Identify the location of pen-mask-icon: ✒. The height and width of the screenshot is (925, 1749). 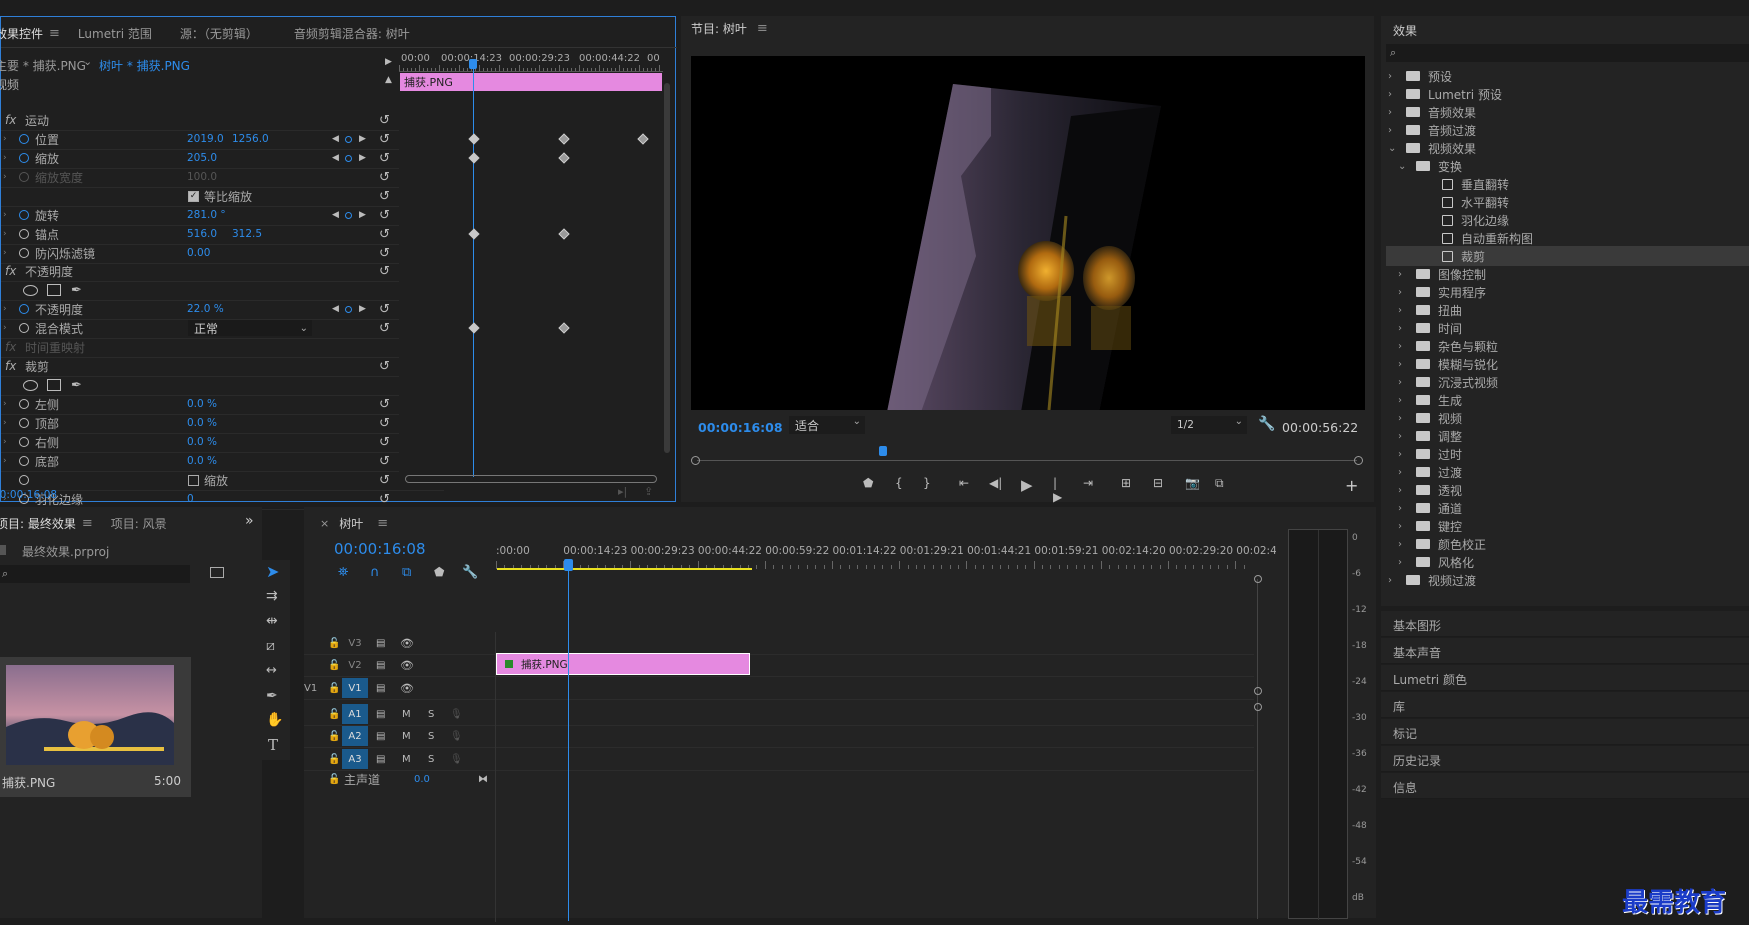
(76, 385).